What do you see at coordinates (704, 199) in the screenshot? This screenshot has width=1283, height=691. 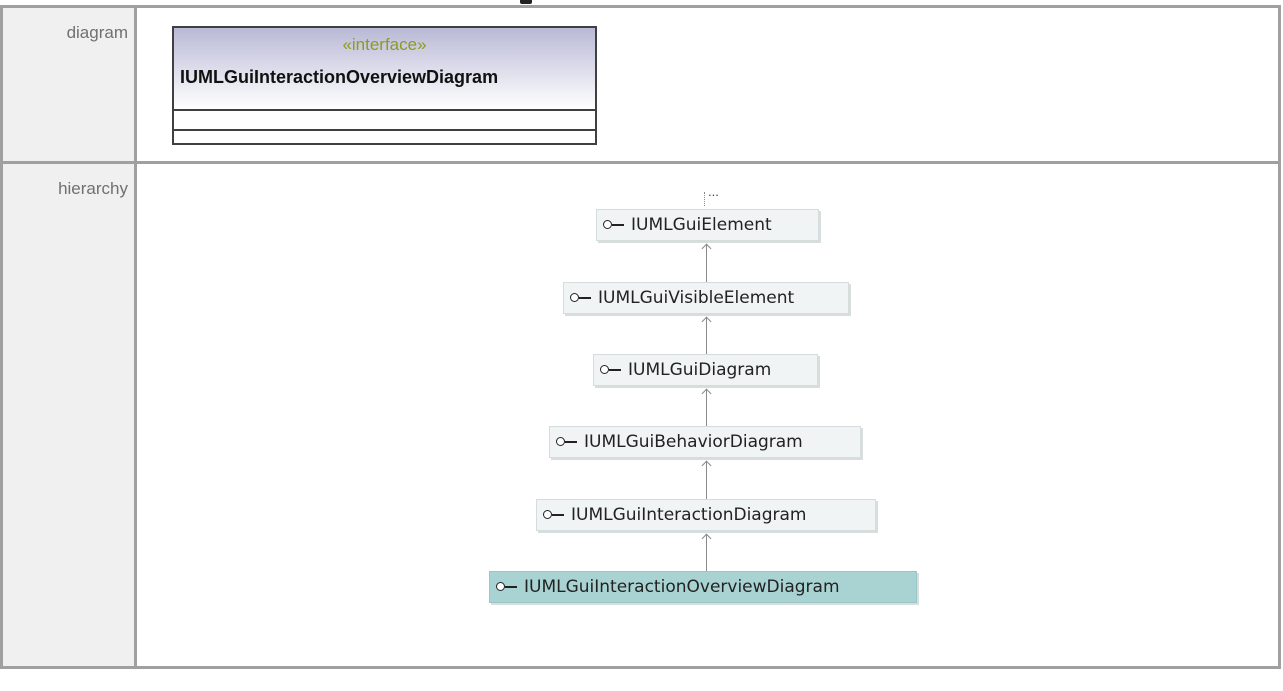 I see `ellipsis-connector` at bounding box center [704, 199].